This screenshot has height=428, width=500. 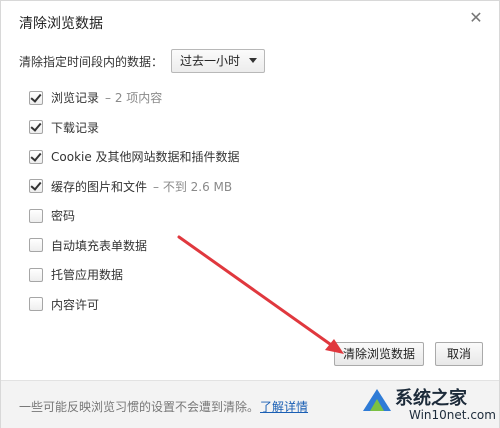 What do you see at coordinates (99, 245) in the screenshot?
I see `option-label: 自动填充表单数据` at bounding box center [99, 245].